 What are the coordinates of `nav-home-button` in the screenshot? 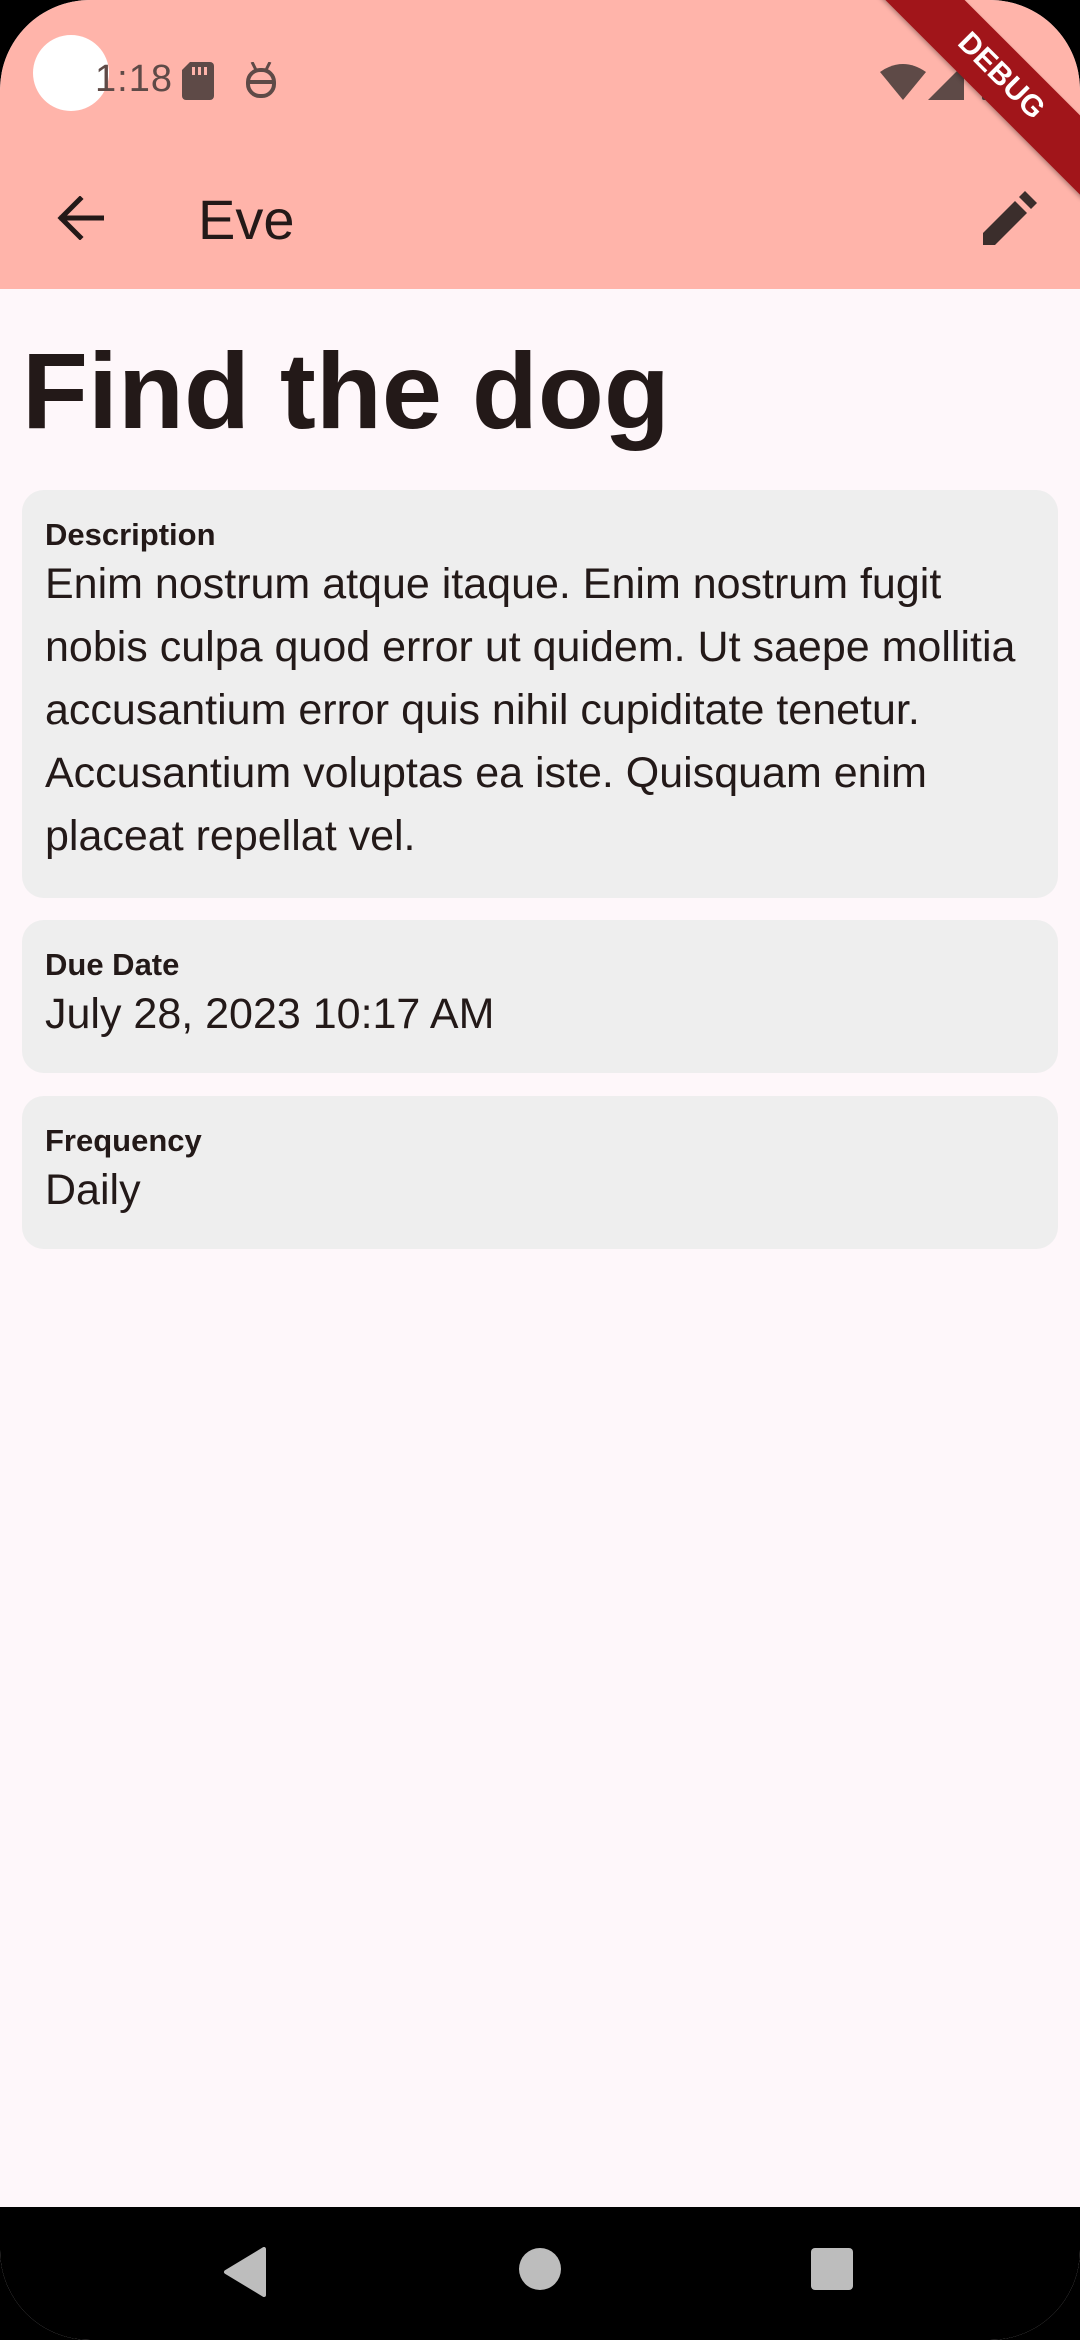 It's located at (546, 2275).